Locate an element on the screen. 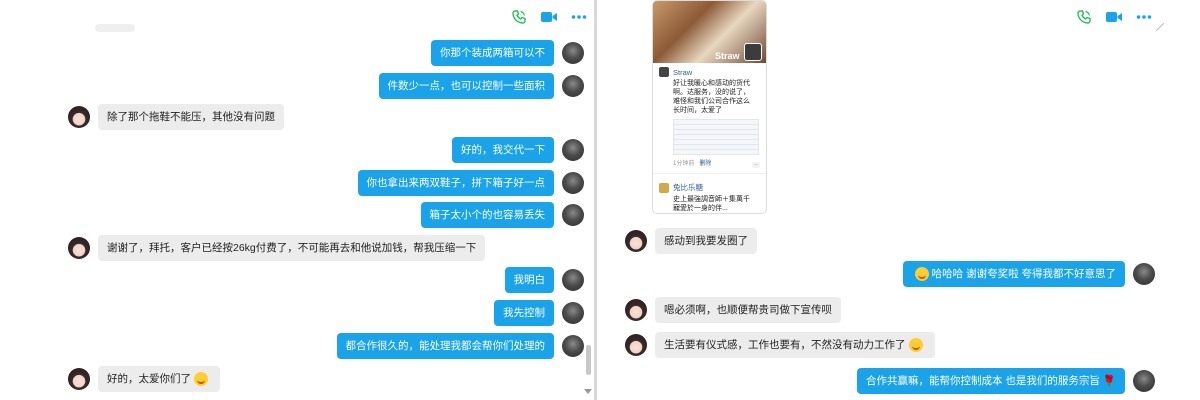 This screenshot has height=400, width=1200. chat-message: 感动到我要发圈了 is located at coordinates (691, 241).